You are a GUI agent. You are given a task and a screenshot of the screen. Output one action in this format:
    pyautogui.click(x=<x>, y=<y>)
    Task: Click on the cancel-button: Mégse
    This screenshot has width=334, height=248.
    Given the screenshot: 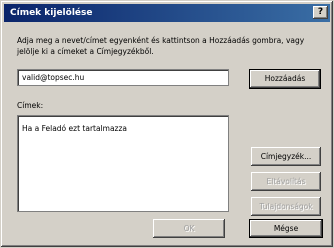 What is the action you would take?
    pyautogui.click(x=286, y=228)
    